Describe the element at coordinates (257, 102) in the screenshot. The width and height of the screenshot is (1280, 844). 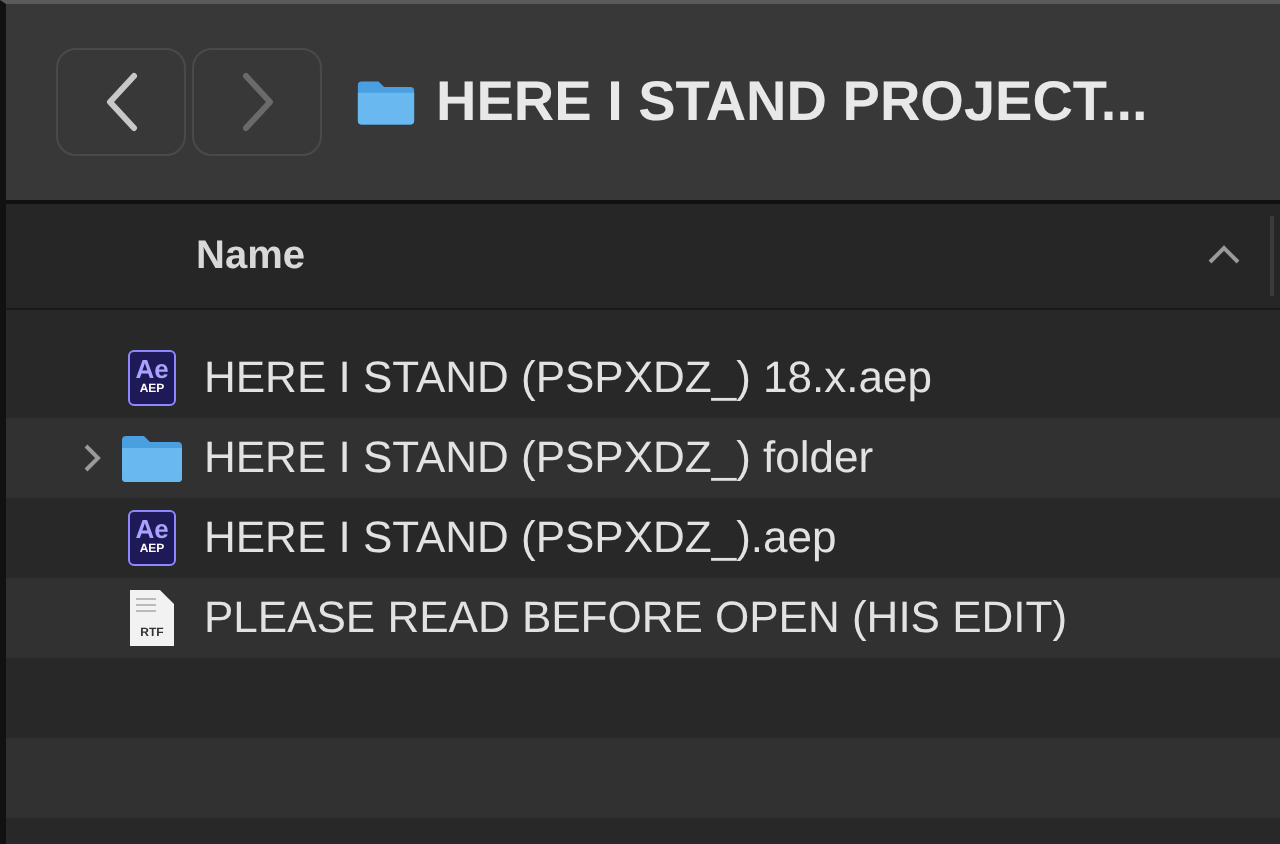
I see `forward-icon` at that location.